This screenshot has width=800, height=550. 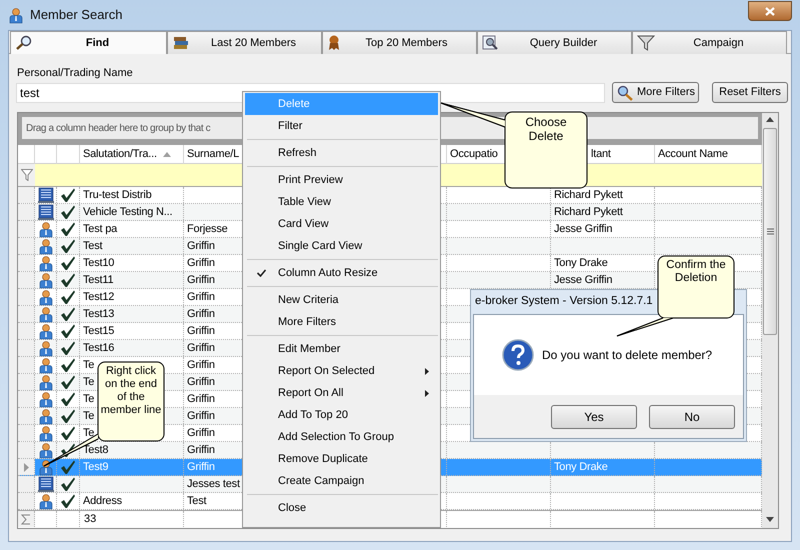 I want to click on table-cell-text: Address, so click(x=102, y=501).